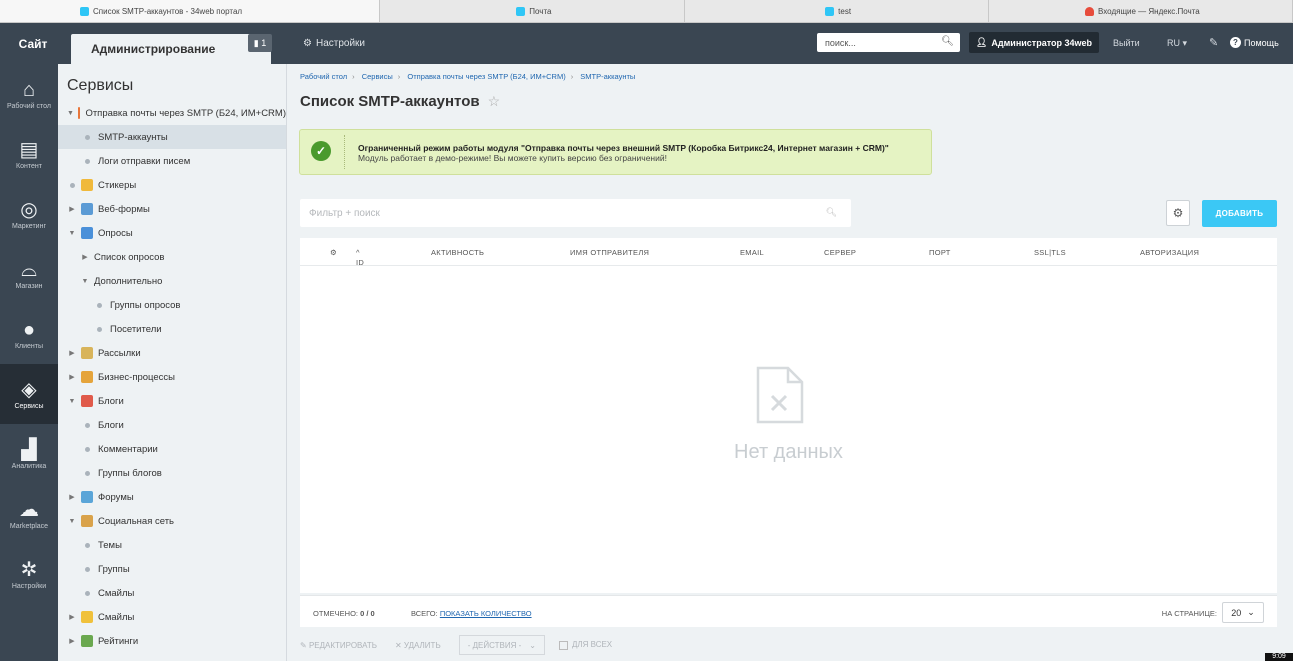 Image resolution: width=1293 pixels, height=661 pixels. What do you see at coordinates (575, 213) in the screenshot?
I see `filter-search-input: Фильтр + поиск 🔍︎` at bounding box center [575, 213].